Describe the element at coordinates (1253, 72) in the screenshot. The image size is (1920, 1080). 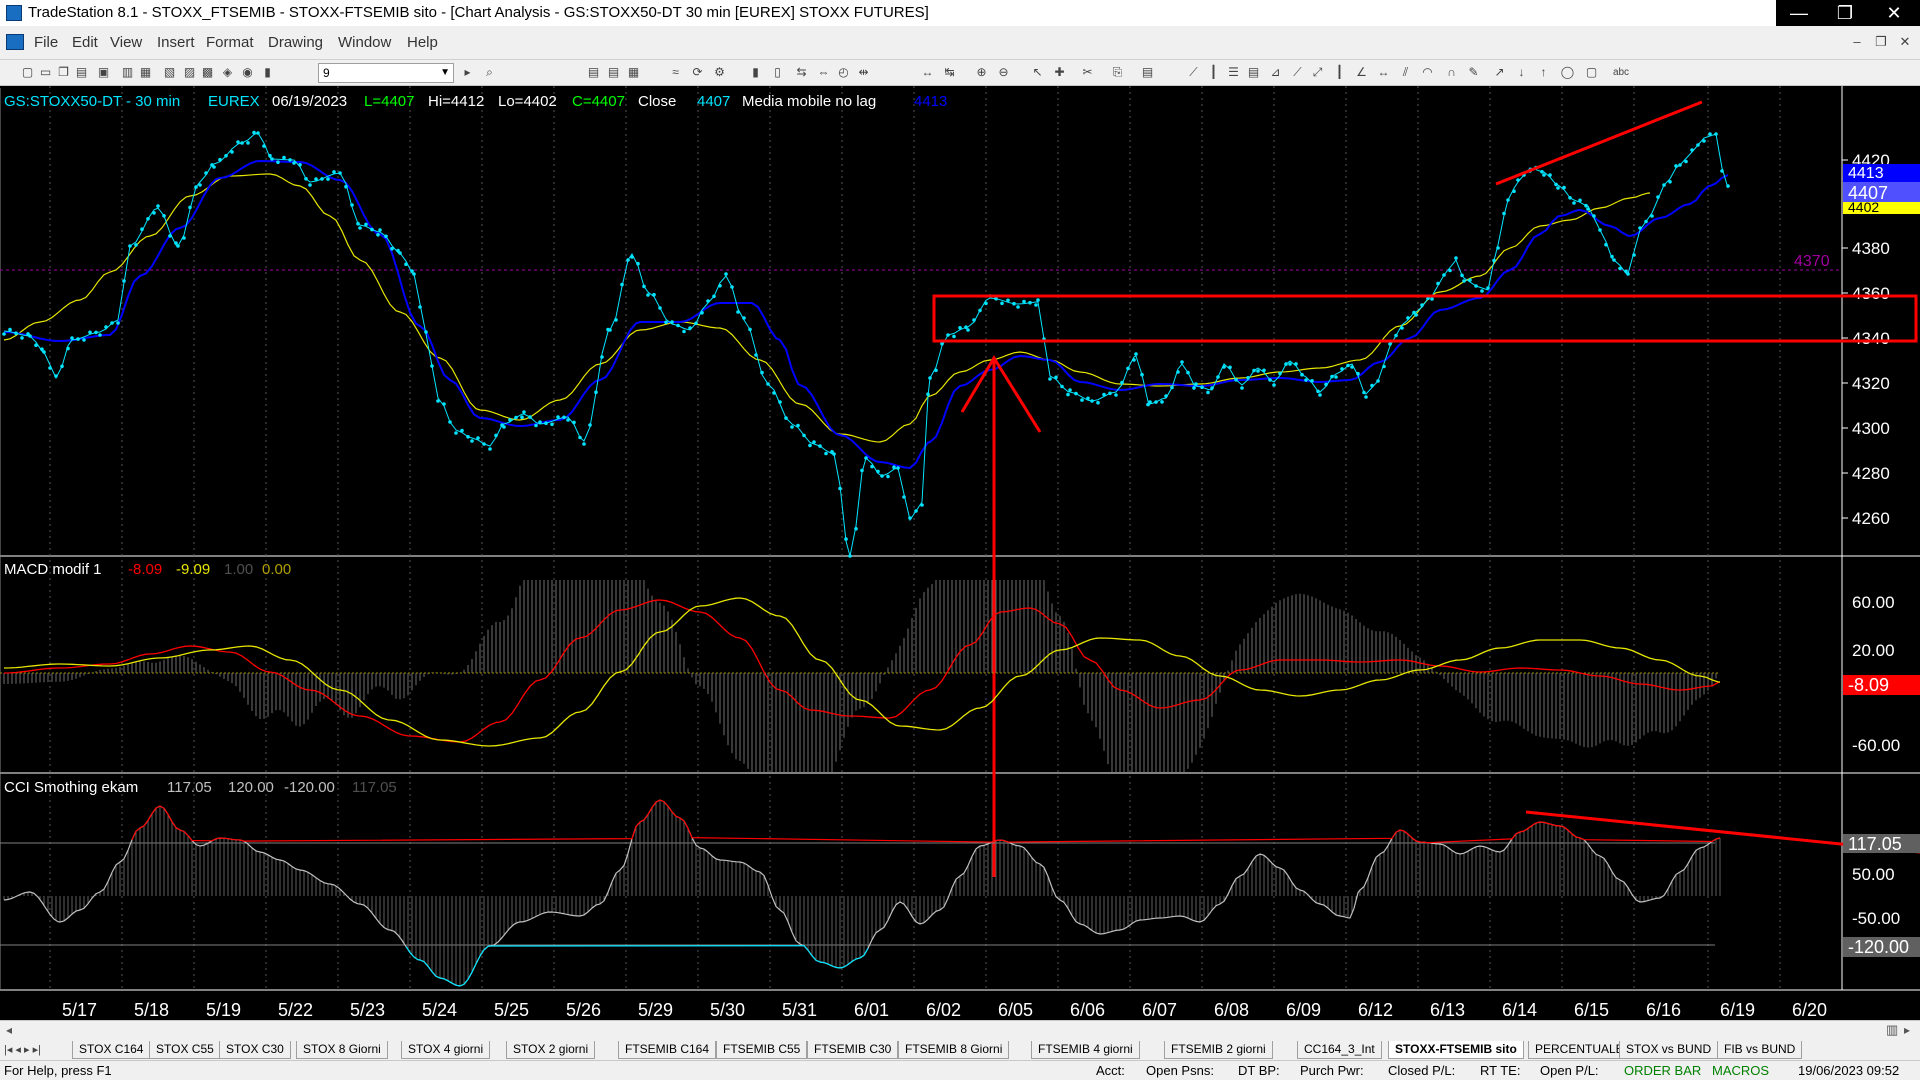
I see `channel-icon: ▤` at that location.